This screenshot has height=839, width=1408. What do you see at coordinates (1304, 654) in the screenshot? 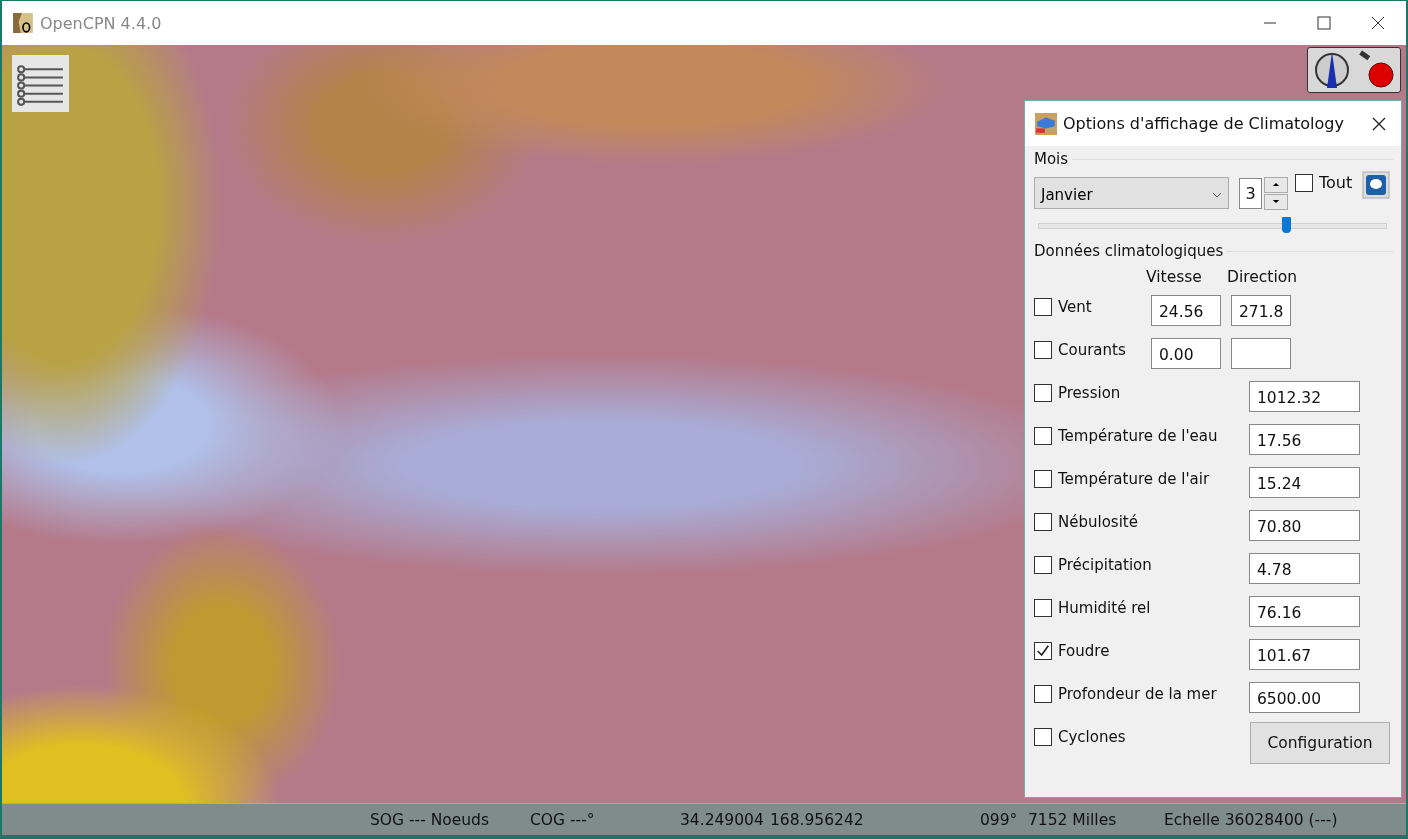
I see `value-field: 101.67` at bounding box center [1304, 654].